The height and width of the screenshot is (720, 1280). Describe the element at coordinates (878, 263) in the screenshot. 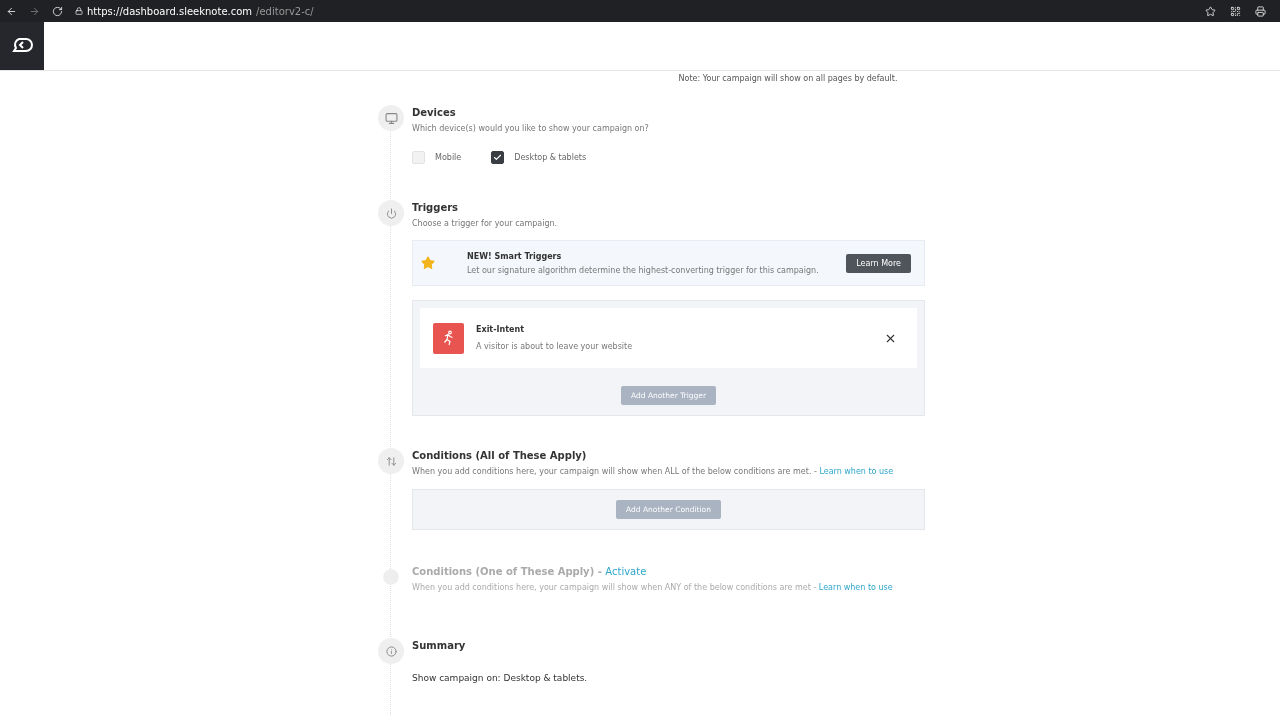

I see `learn-more-button: Learn More` at that location.